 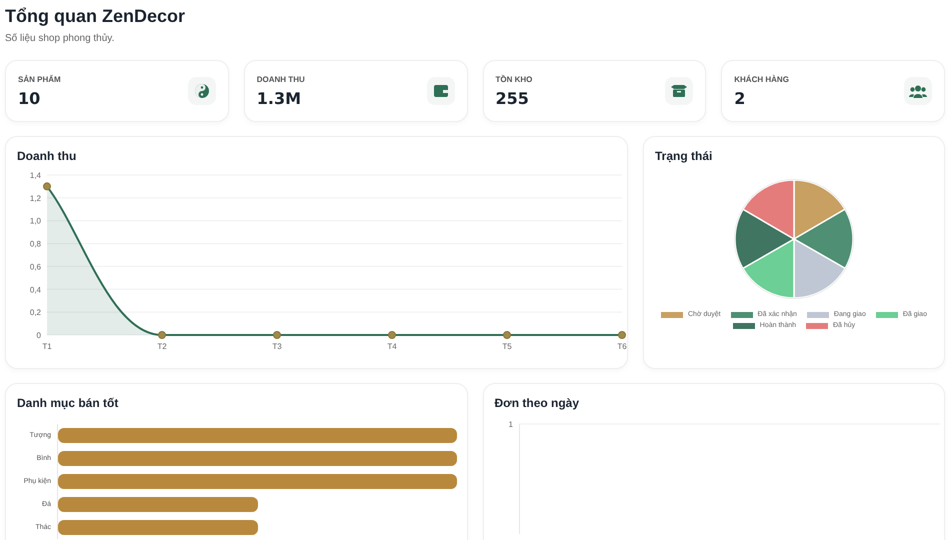 What do you see at coordinates (68, 403) in the screenshot?
I see `panel-title: Danh mục bán tốt` at bounding box center [68, 403].